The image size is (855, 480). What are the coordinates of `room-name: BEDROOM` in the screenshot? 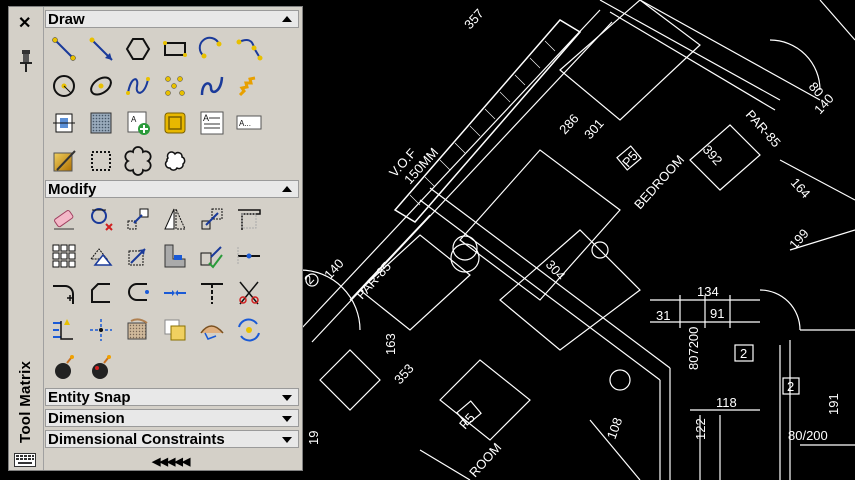 It's located at (659, 182).